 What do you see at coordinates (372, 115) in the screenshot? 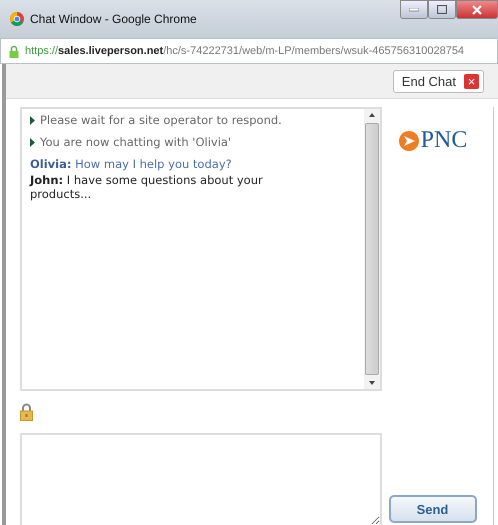
I see `scroll-up-icon` at bounding box center [372, 115].